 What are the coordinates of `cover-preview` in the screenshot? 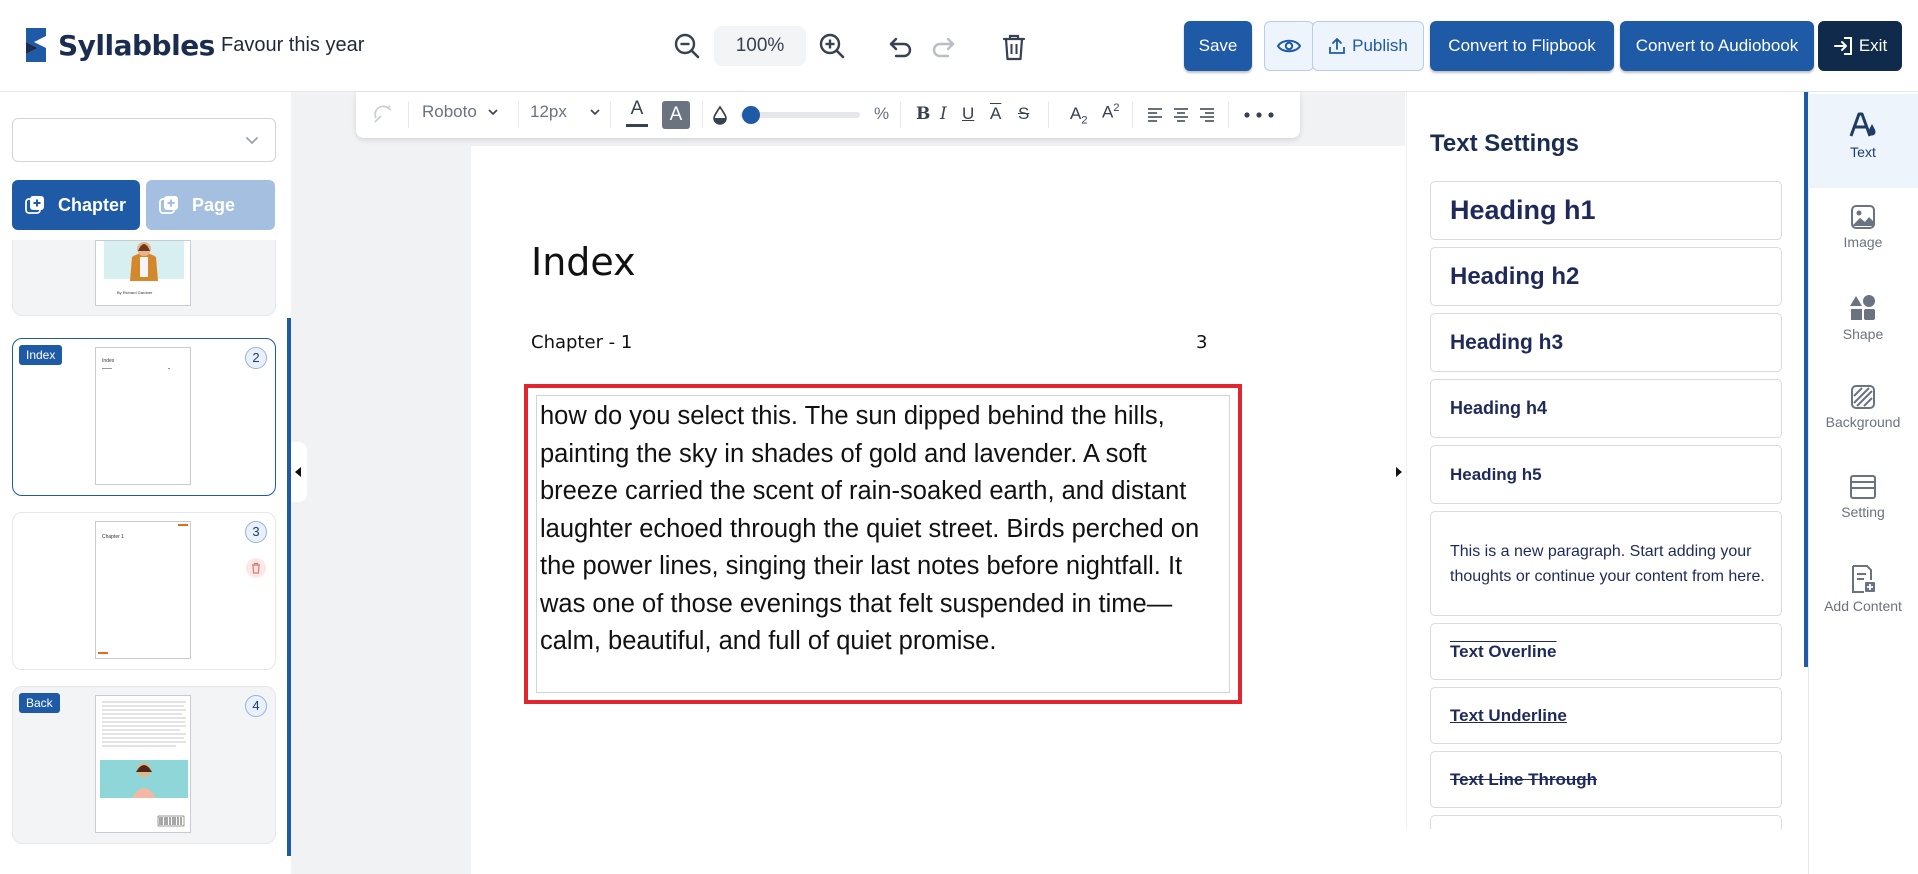 It's located at (143, 273).